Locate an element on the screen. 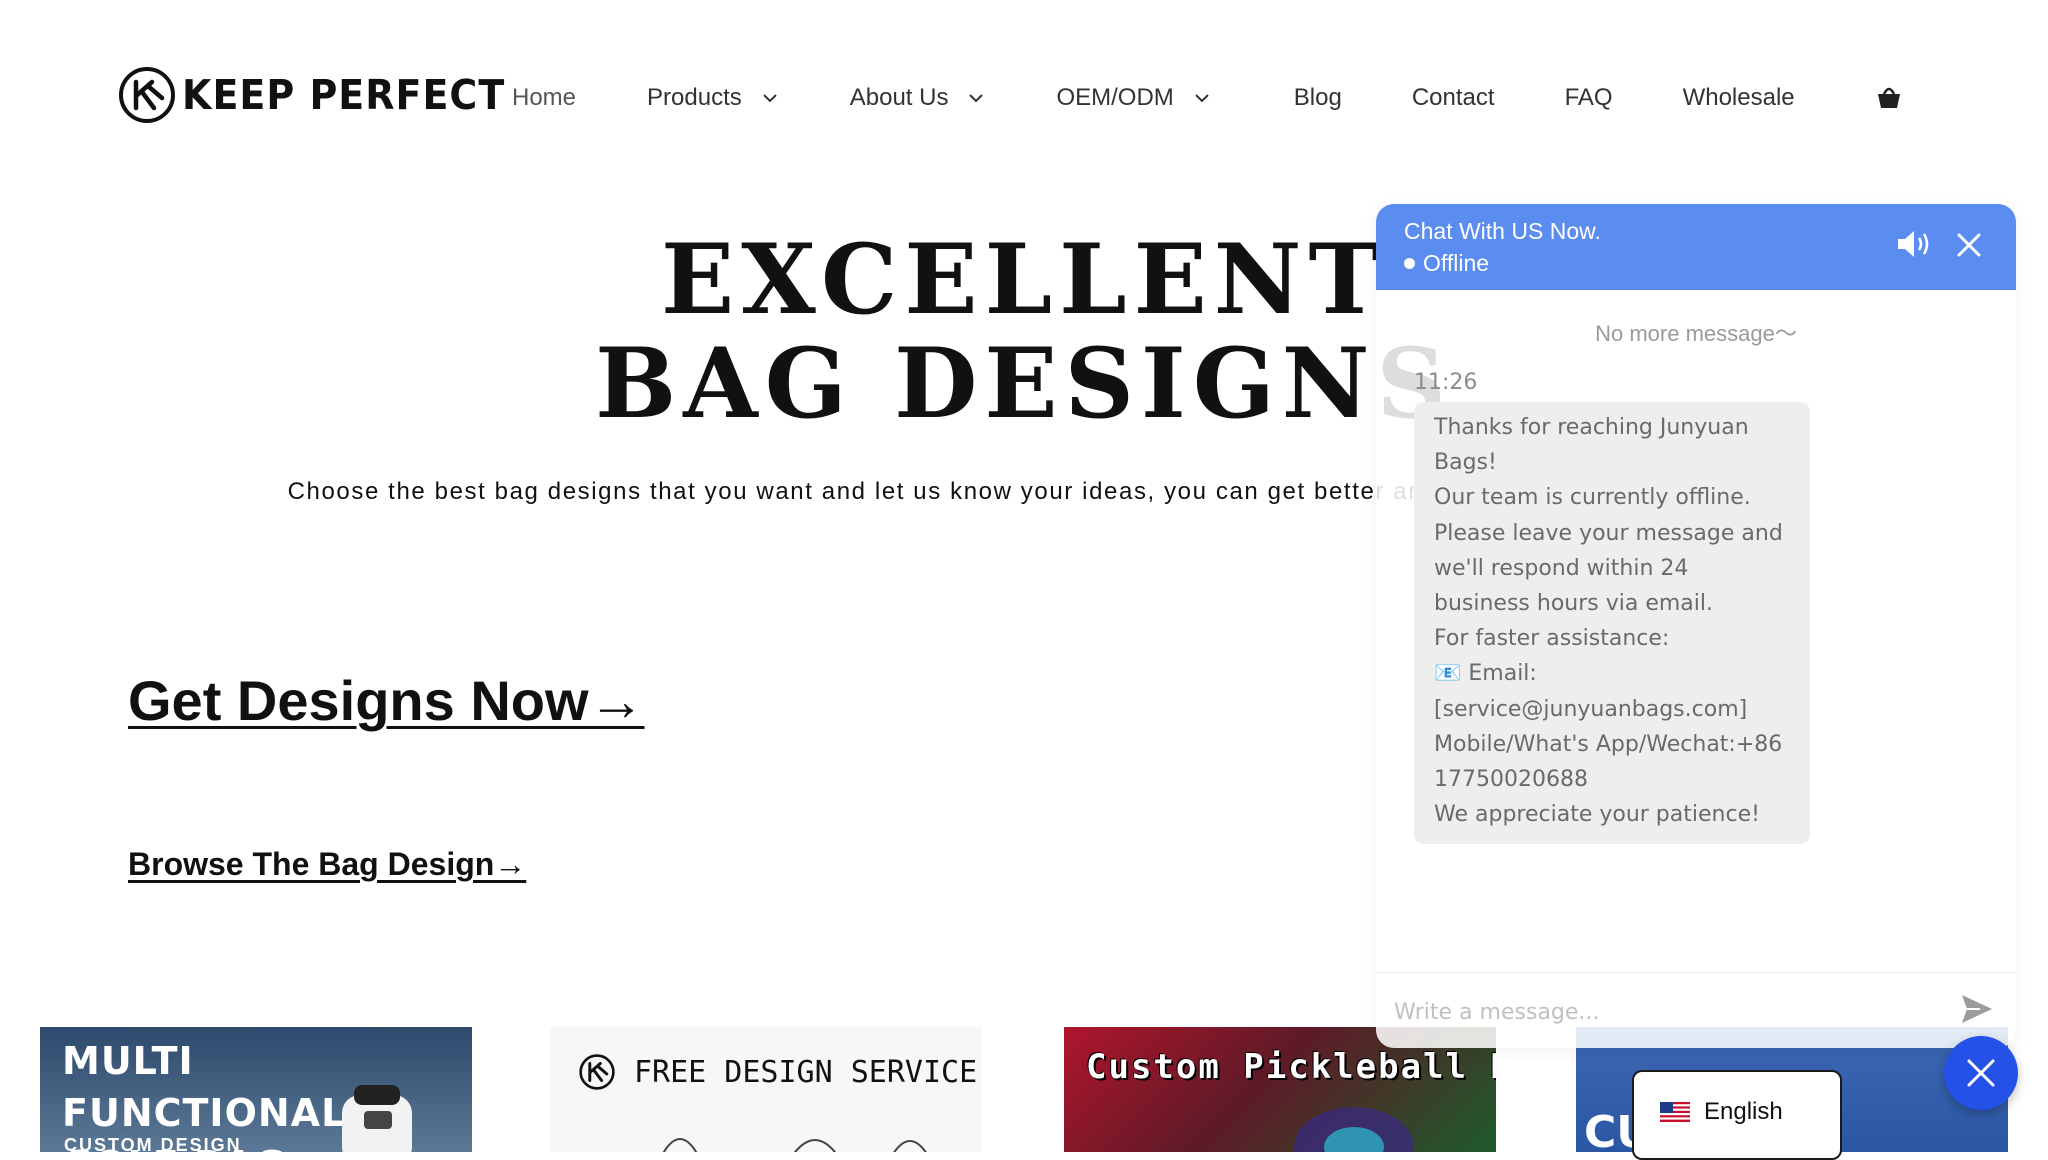 Image resolution: width=2048 pixels, height=1160 pixels. golf-bag-image is located at coordinates (377, 1118).